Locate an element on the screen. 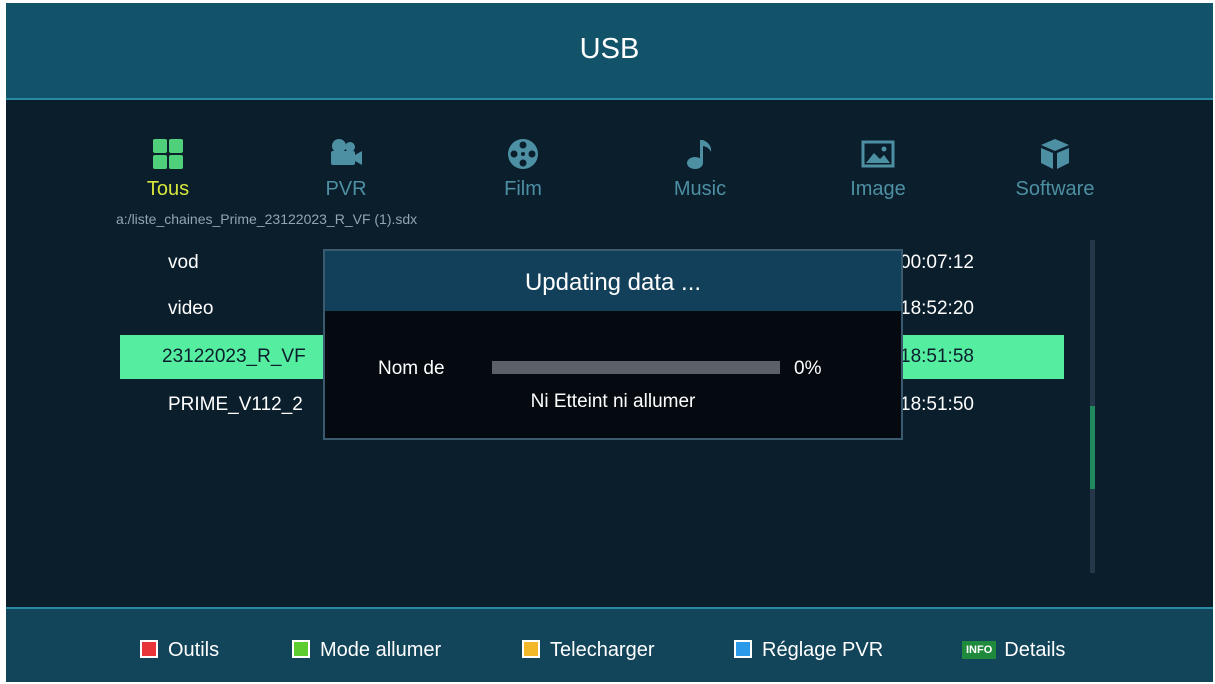 Image resolution: width=1215 pixels, height=684 pixels. footer-outils: Outils is located at coordinates (179, 650).